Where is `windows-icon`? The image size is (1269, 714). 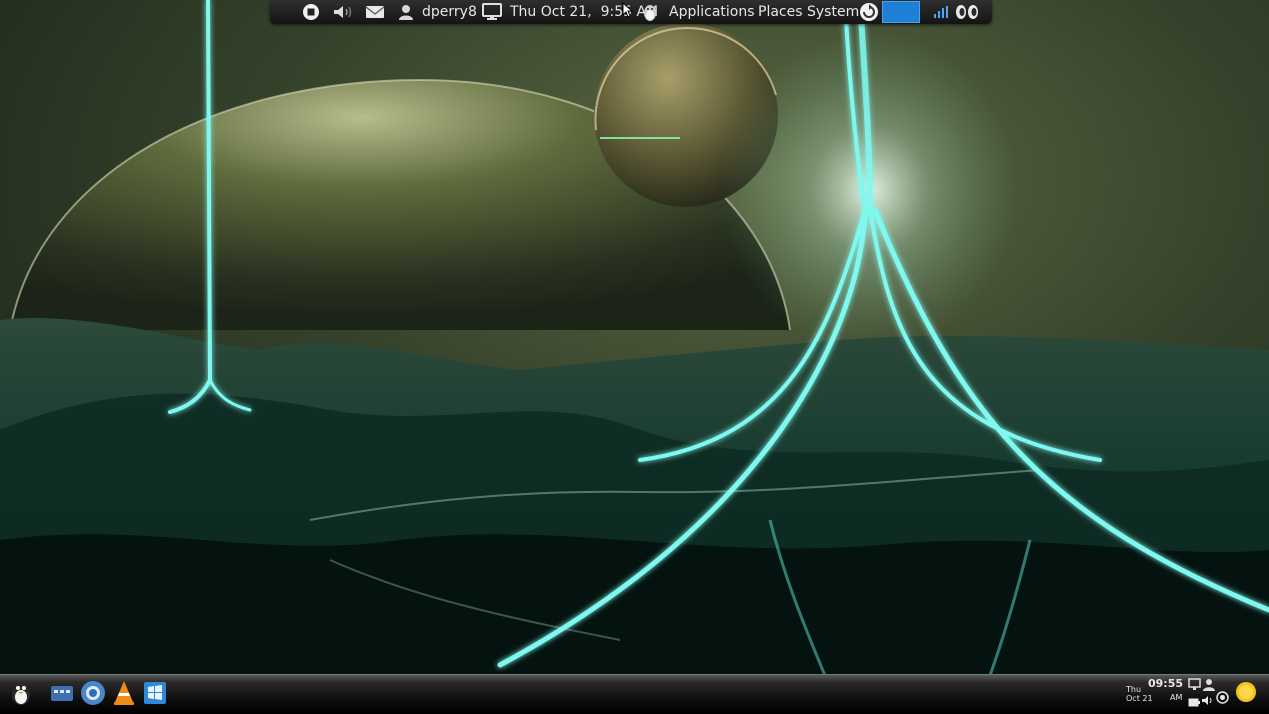
windows-icon is located at coordinates (155, 693).